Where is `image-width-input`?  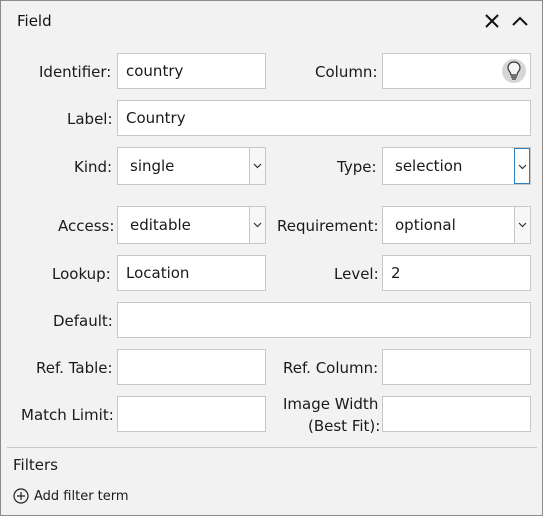 image-width-input is located at coordinates (456, 414).